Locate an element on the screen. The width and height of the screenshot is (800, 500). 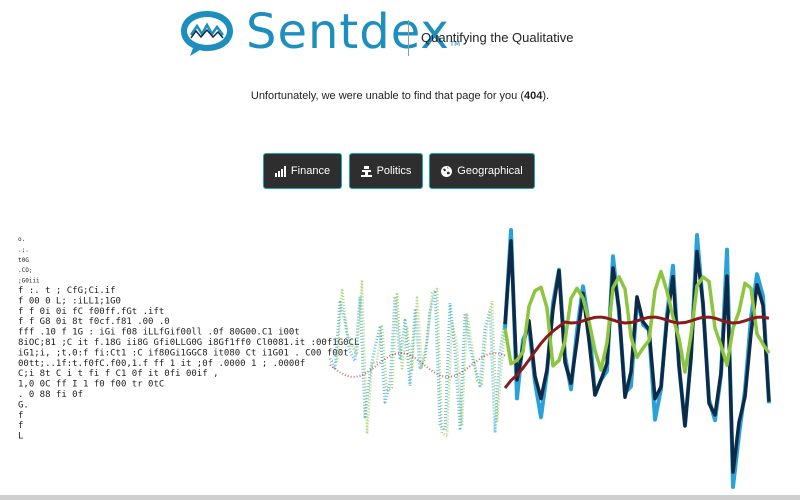
globe-icon is located at coordinates (447, 171).